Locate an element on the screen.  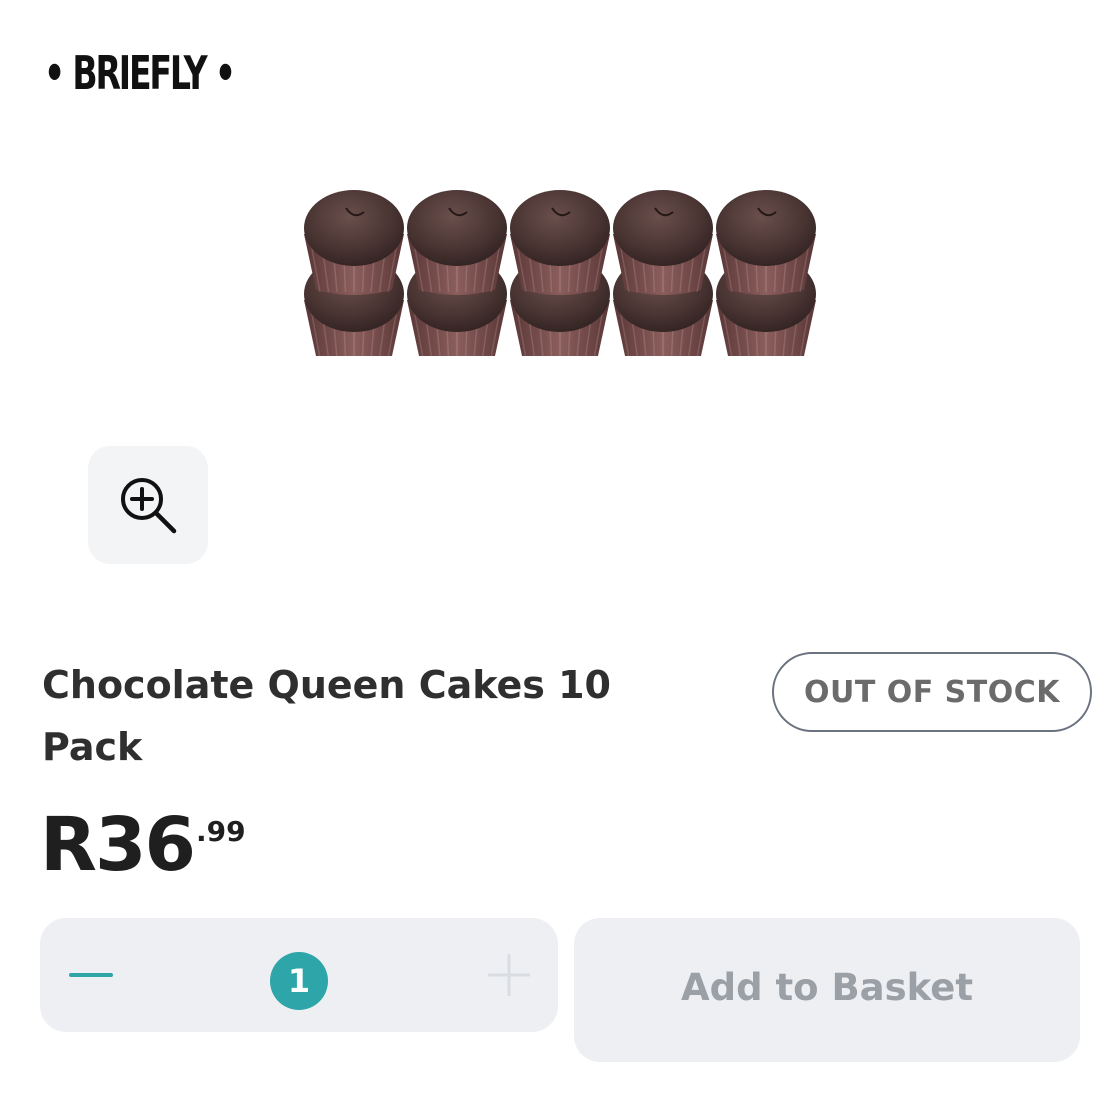
price-cents: .99 is located at coordinates (220, 831).